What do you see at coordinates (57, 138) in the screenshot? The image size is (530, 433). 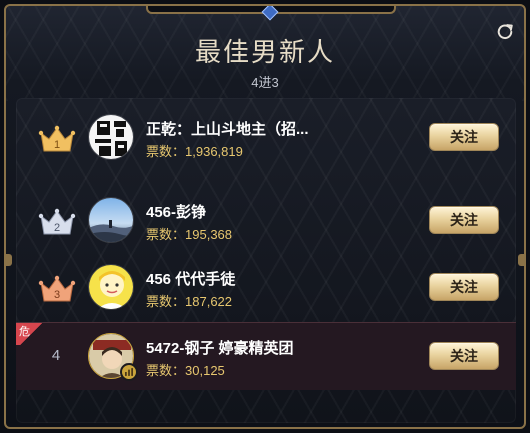 I see `gold-crown-icon: 1` at bounding box center [57, 138].